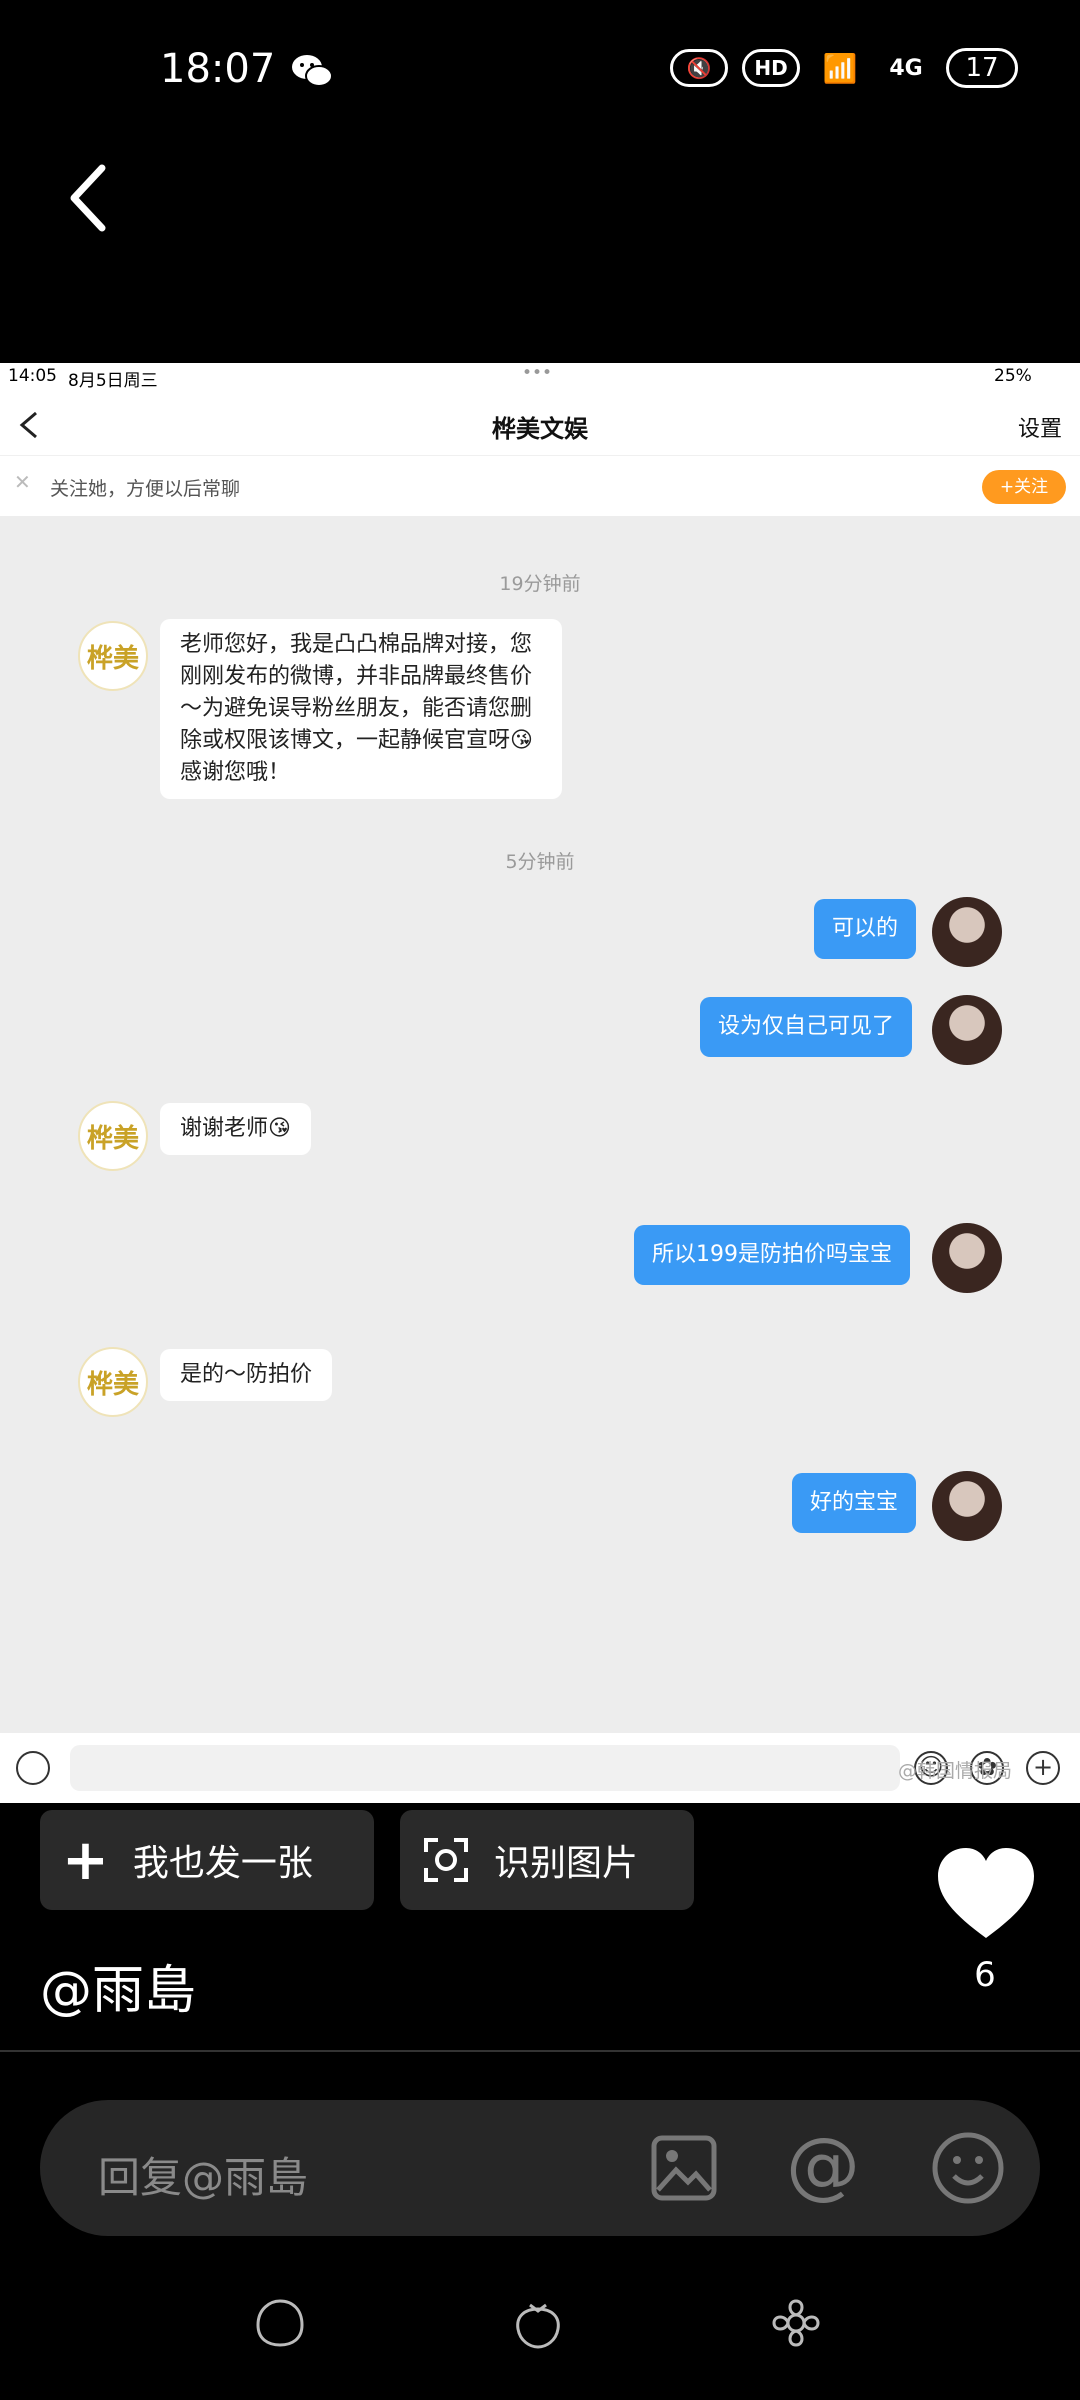 The image size is (1080, 2400). I want to click on screenshot-battery: 25%, so click(1013, 376).